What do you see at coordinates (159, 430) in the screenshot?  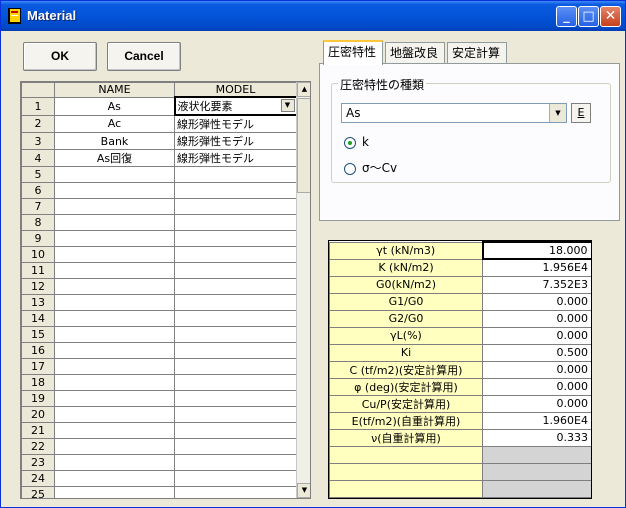 I see `table-row: 21` at bounding box center [159, 430].